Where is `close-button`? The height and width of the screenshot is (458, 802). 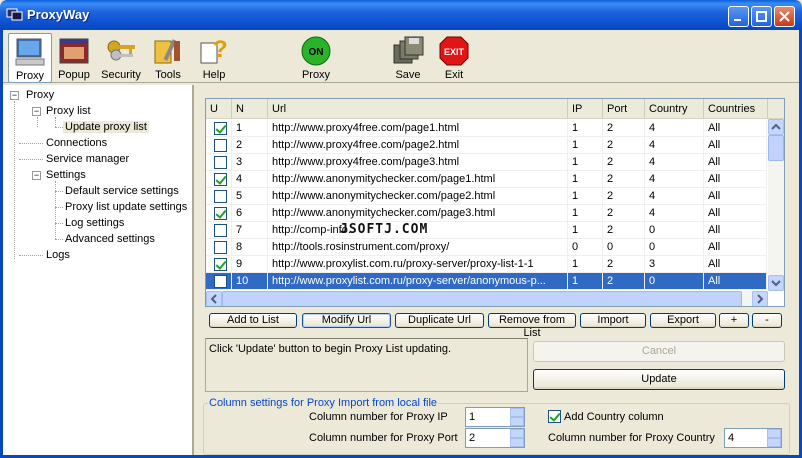 close-button is located at coordinates (784, 16).